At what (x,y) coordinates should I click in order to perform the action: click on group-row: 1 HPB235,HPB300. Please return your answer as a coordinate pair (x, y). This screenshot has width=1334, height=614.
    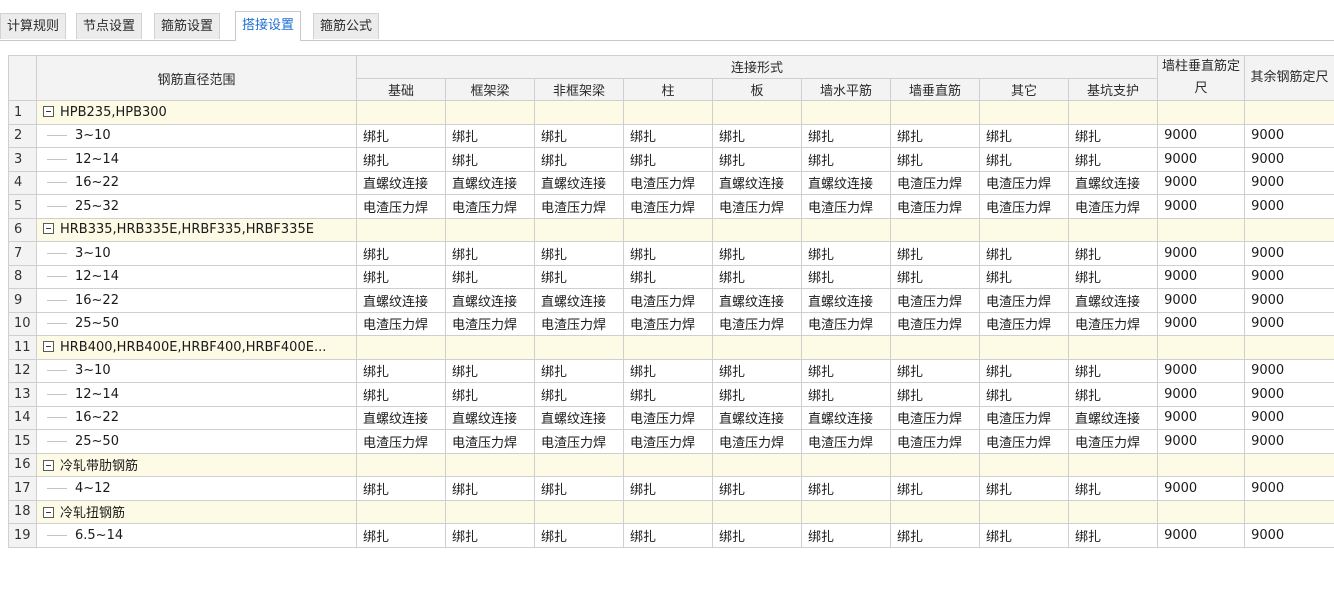
    Looking at the image, I should click on (671, 112).